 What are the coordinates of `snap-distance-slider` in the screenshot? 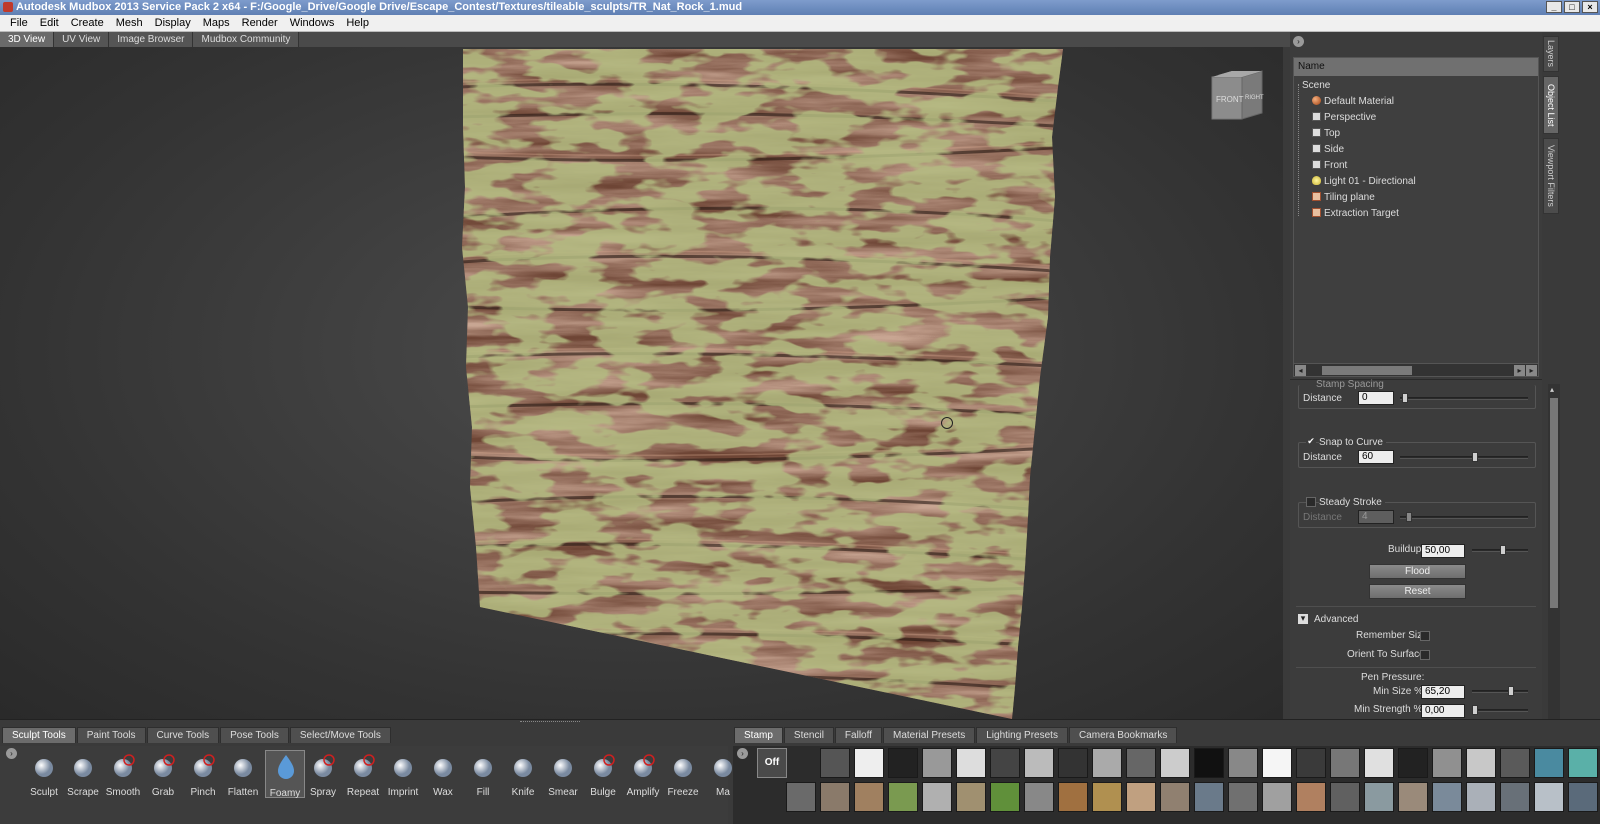 It's located at (1464, 457).